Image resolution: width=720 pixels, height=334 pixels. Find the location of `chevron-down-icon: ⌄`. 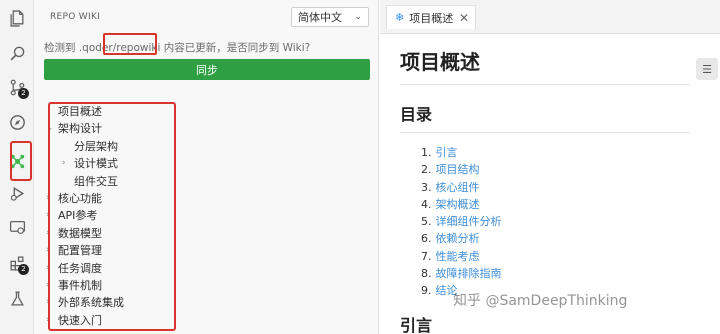

chevron-down-icon: ⌄ is located at coordinates (358, 17).